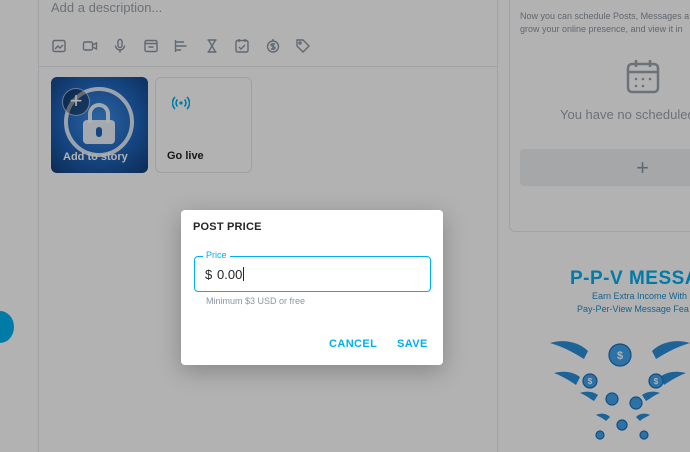  I want to click on cancel-button: CANCEL, so click(353, 344).